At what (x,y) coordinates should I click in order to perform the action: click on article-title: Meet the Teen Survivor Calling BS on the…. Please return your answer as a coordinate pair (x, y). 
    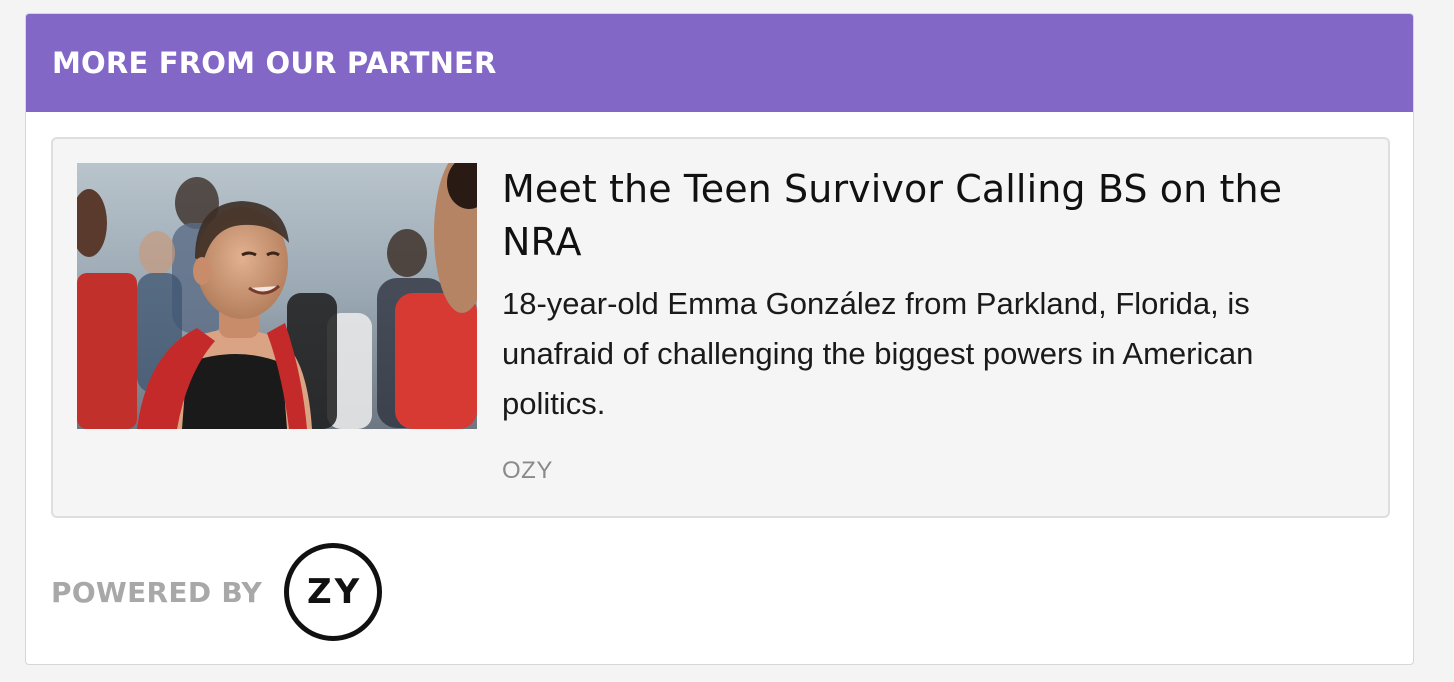
    Looking at the image, I should click on (932, 216).